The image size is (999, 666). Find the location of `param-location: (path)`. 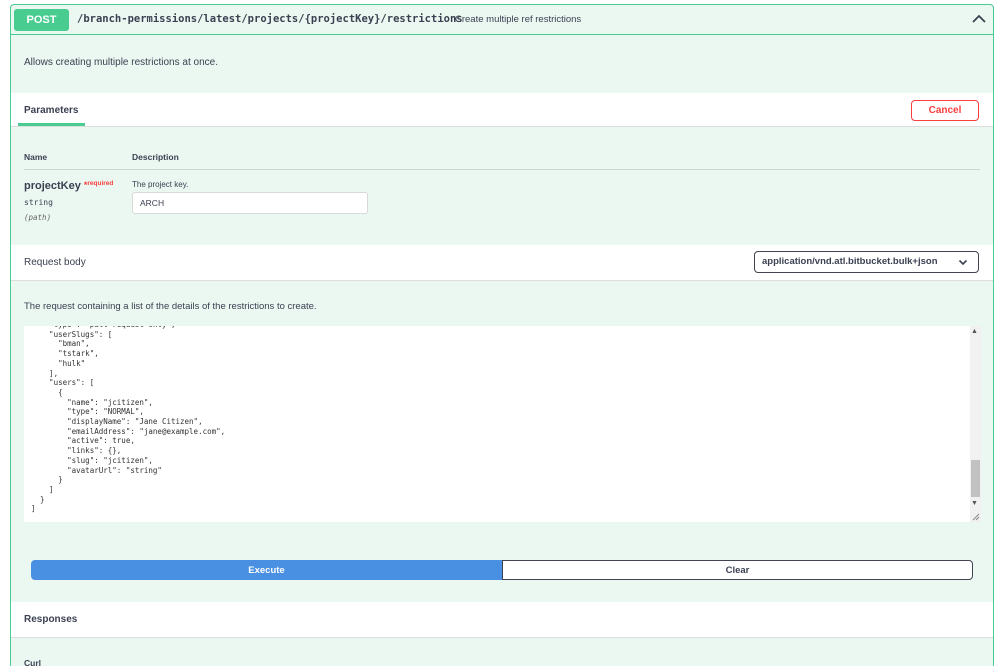

param-location: (path) is located at coordinates (38, 217).